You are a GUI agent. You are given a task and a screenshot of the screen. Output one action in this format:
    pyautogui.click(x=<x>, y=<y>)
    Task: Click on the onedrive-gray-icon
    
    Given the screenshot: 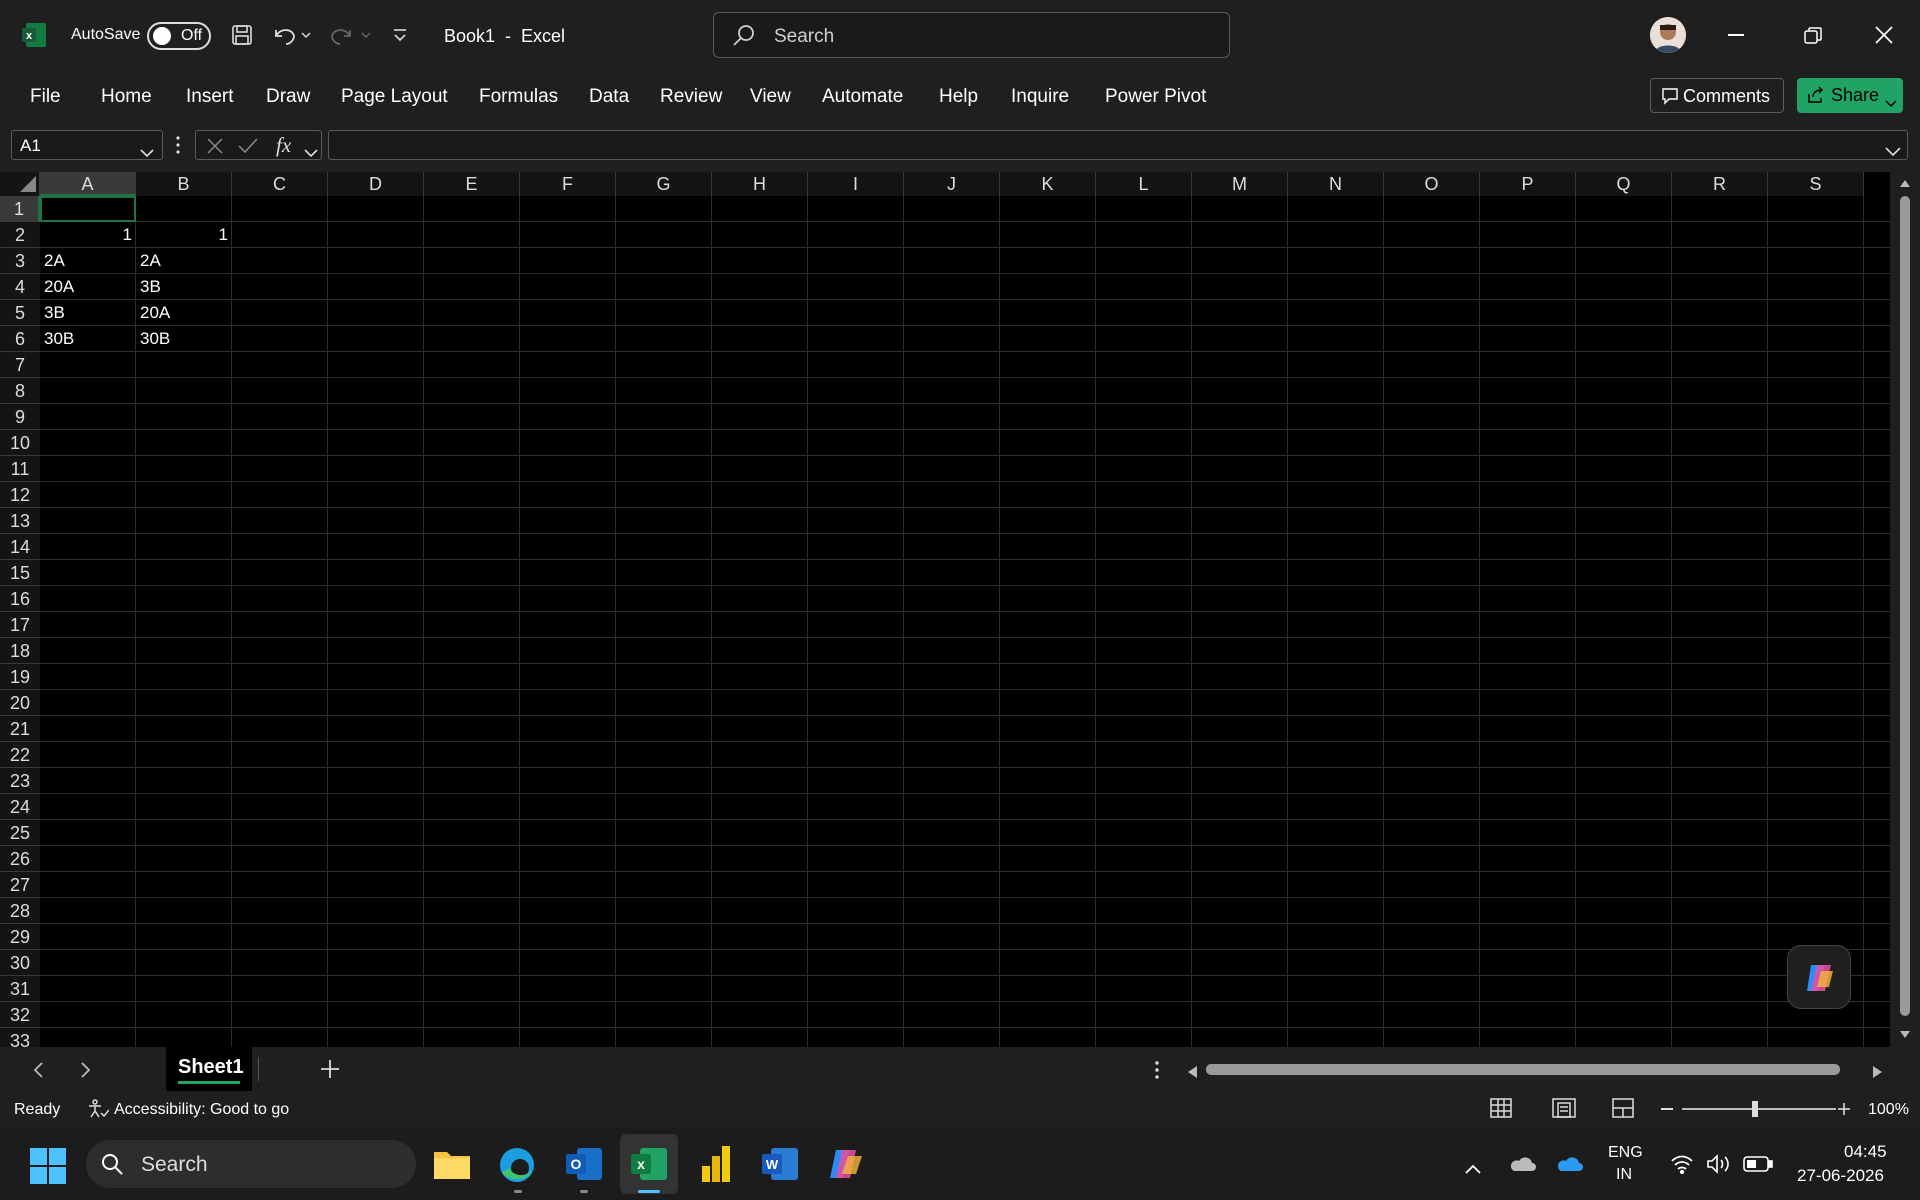 What is the action you would take?
    pyautogui.click(x=1522, y=1165)
    